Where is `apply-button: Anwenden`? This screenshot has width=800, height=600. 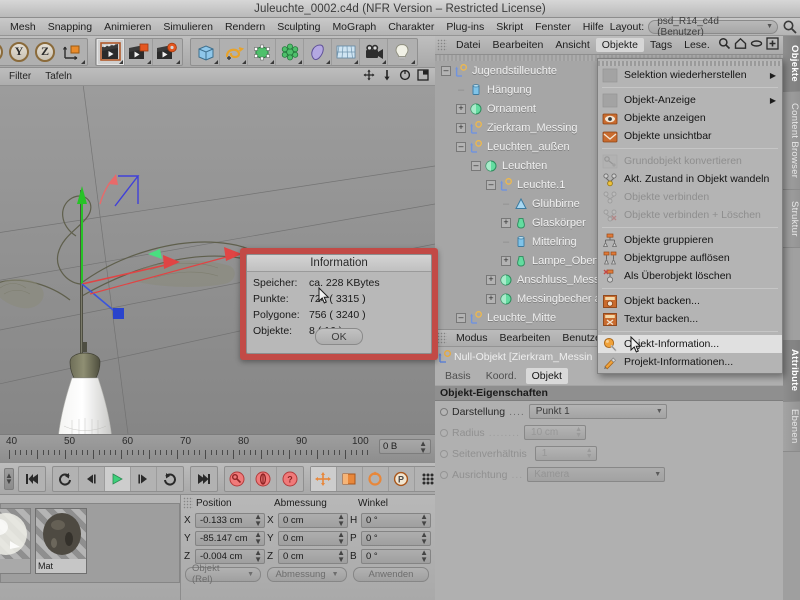
apply-button: Anwenden is located at coordinates (391, 574).